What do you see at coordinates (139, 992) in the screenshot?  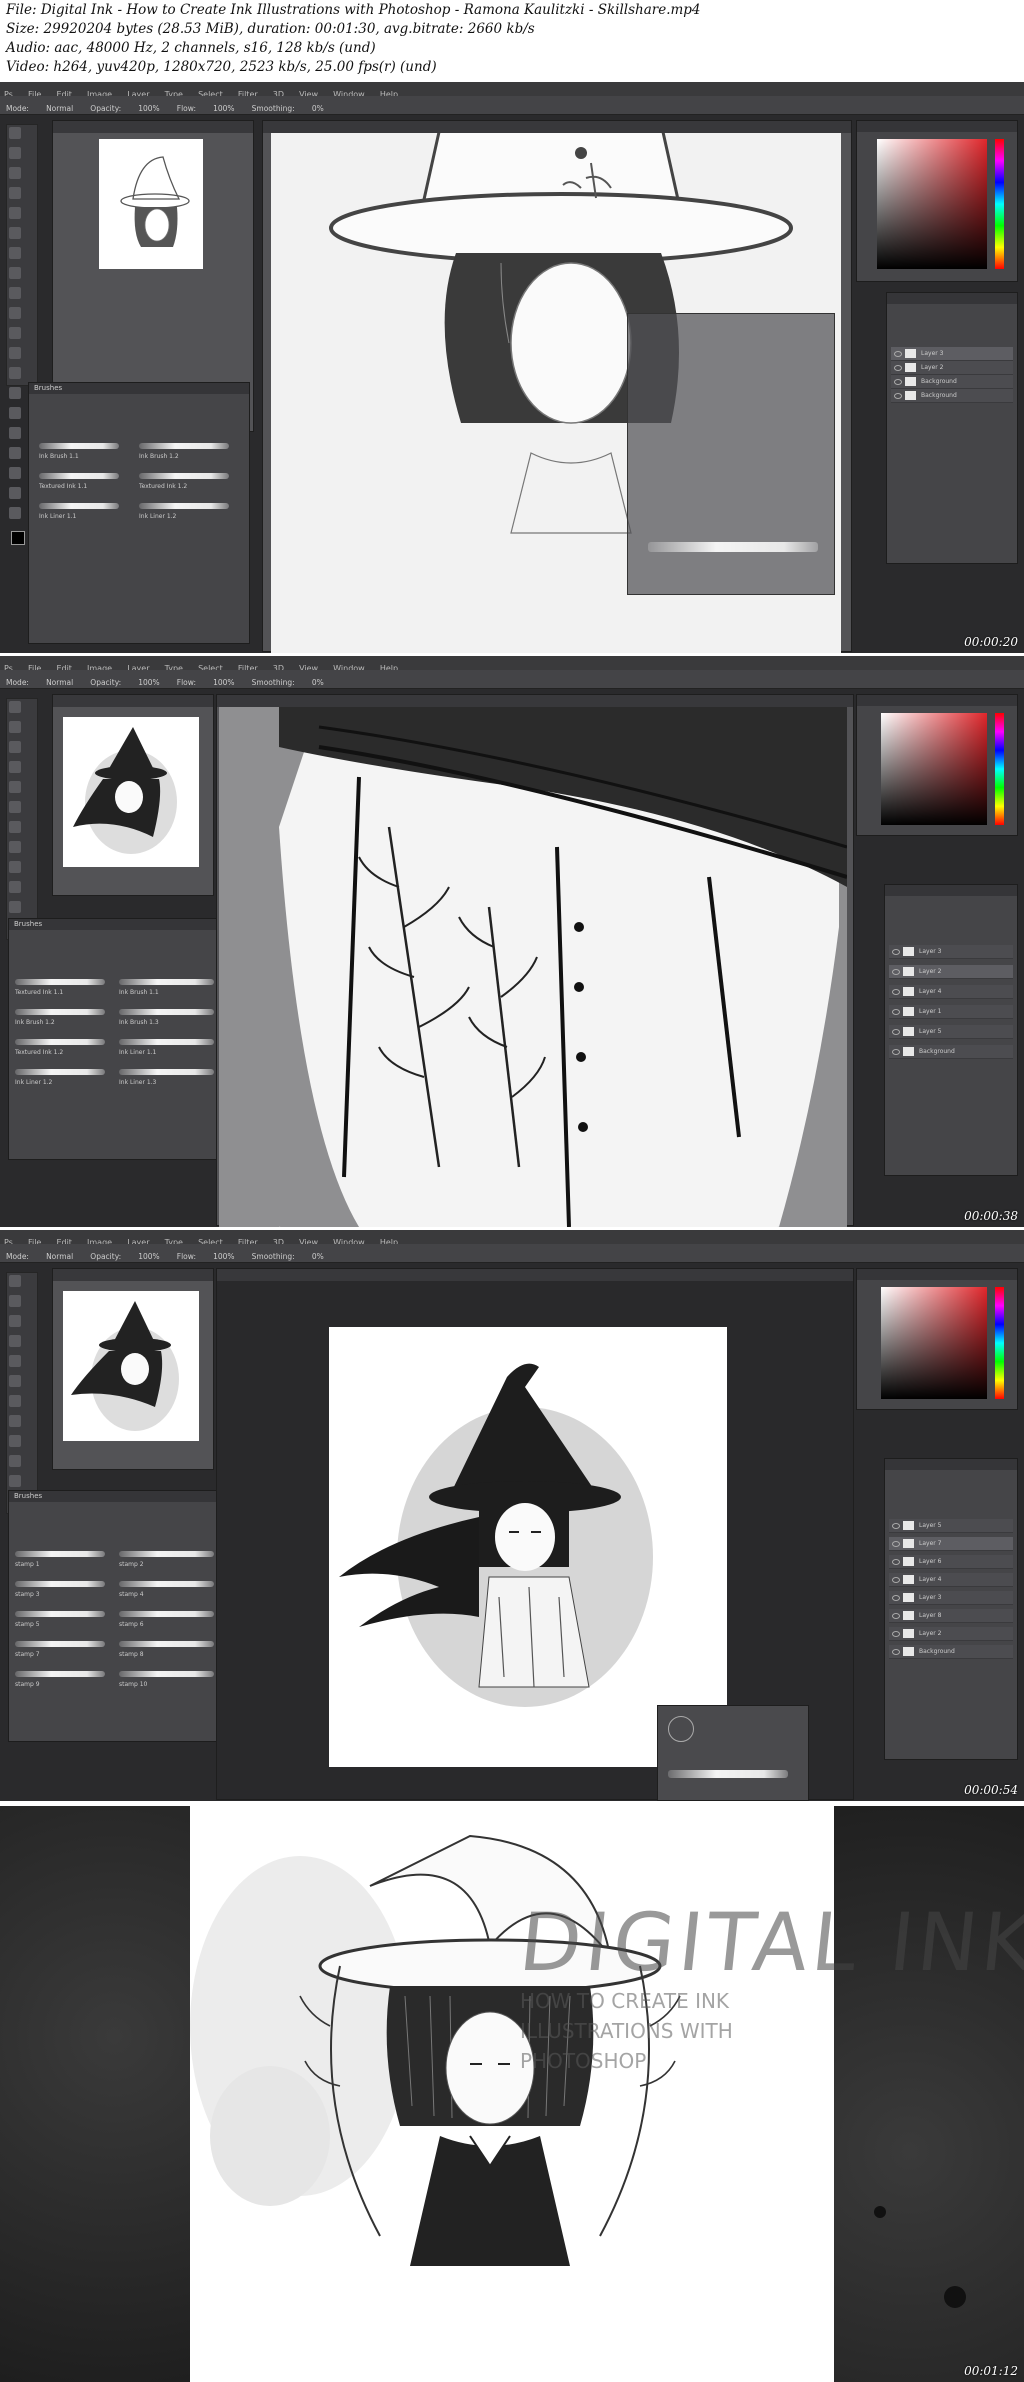 I see `brush-item: Ink Brush 1.1` at bounding box center [139, 992].